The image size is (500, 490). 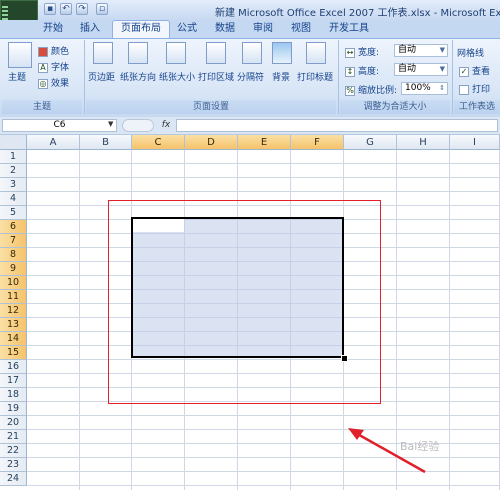 What do you see at coordinates (138, 125) in the screenshot?
I see `formula-bar-expand-button` at bounding box center [138, 125].